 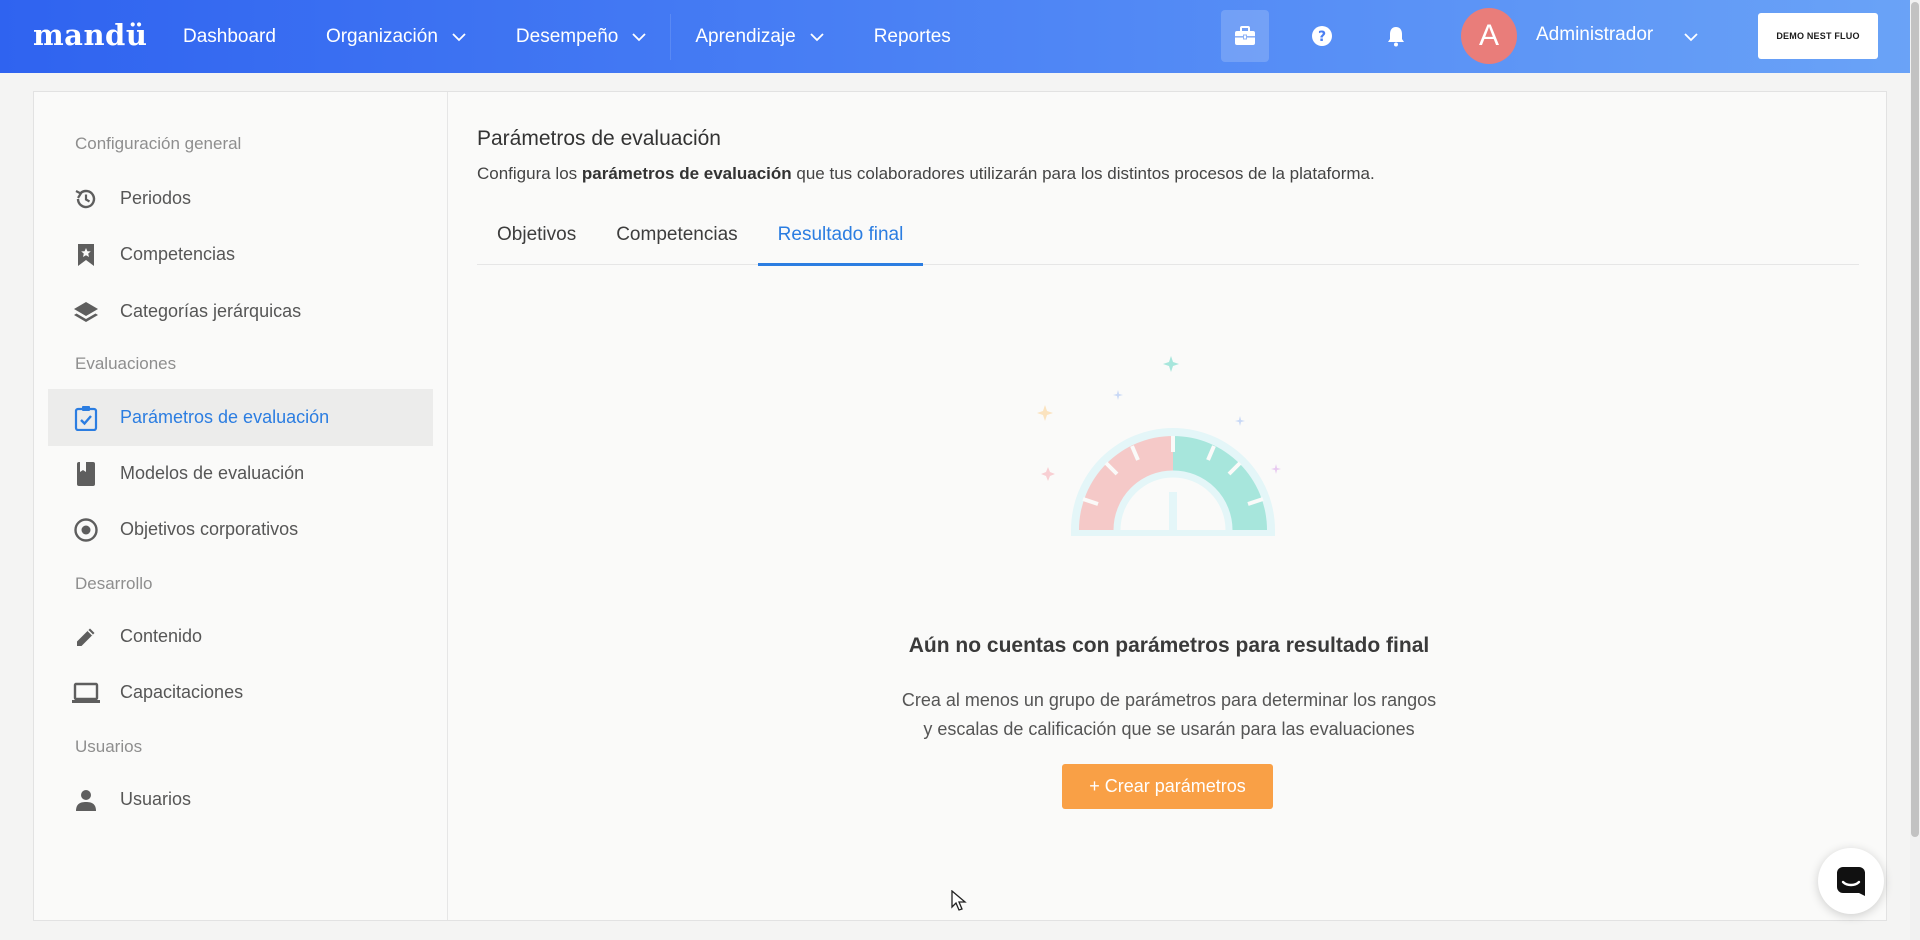 I want to click on user-name: Administrador, so click(x=1594, y=35).